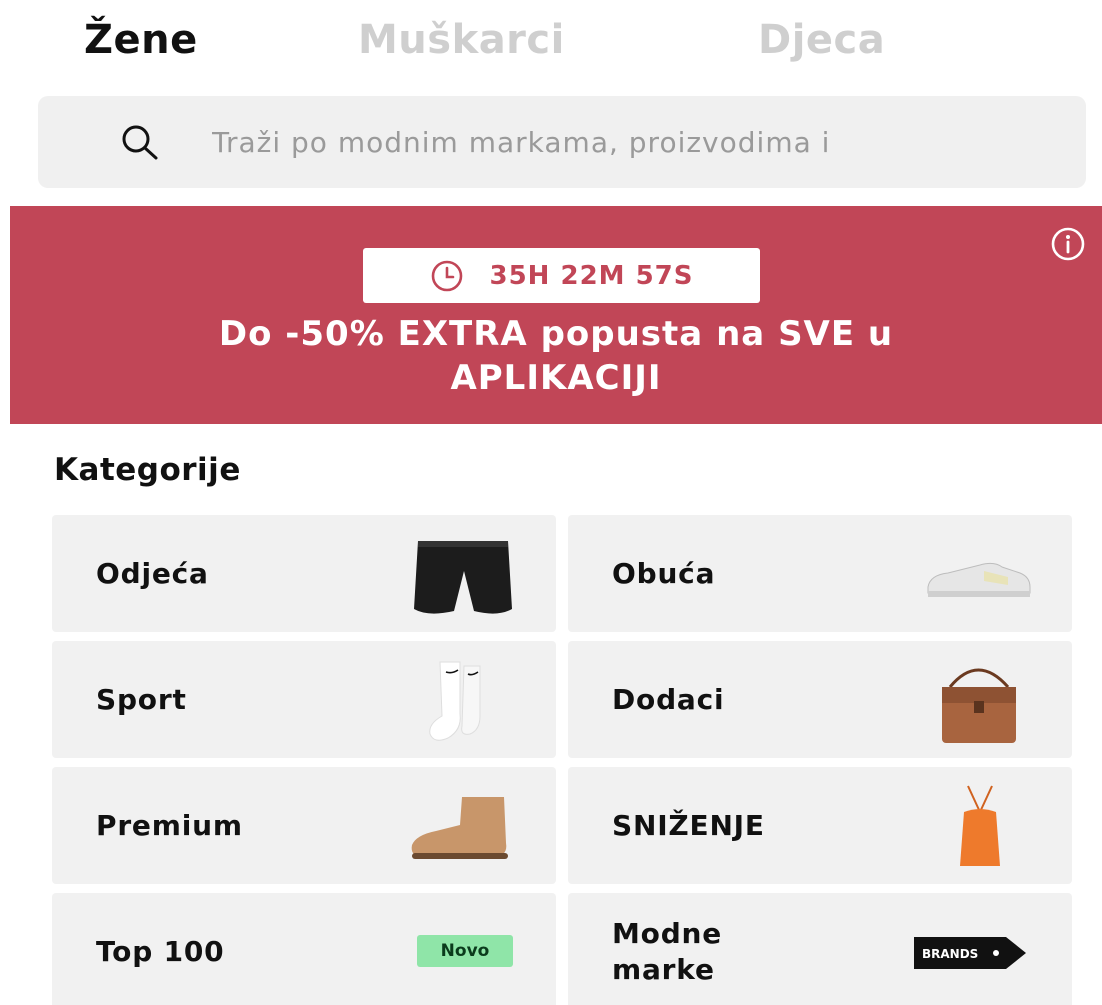 Image resolution: width=1102 pixels, height=1005 pixels. What do you see at coordinates (152, 573) in the screenshot?
I see `category-label: Odjeća` at bounding box center [152, 573].